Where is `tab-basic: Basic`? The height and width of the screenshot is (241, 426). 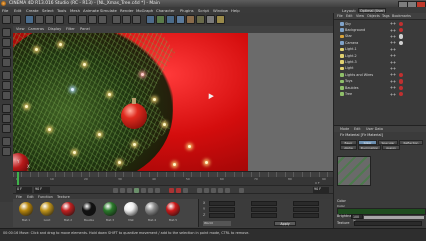 tab-basic: Basic is located at coordinates (348, 142).